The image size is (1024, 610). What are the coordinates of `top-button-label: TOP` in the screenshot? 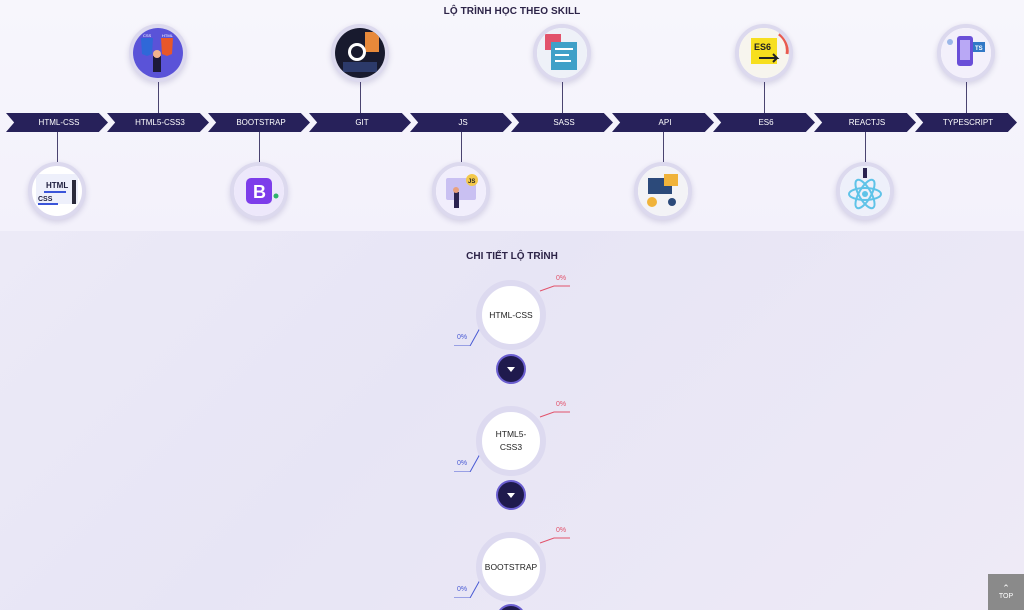 It's located at (1006, 596).